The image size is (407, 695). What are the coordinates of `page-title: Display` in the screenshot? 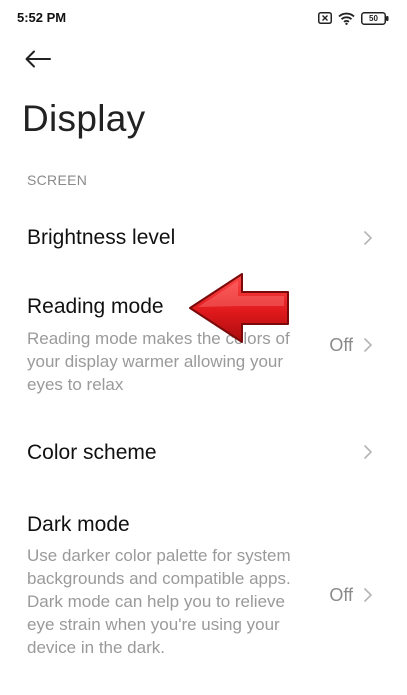 It's located at (84, 118).